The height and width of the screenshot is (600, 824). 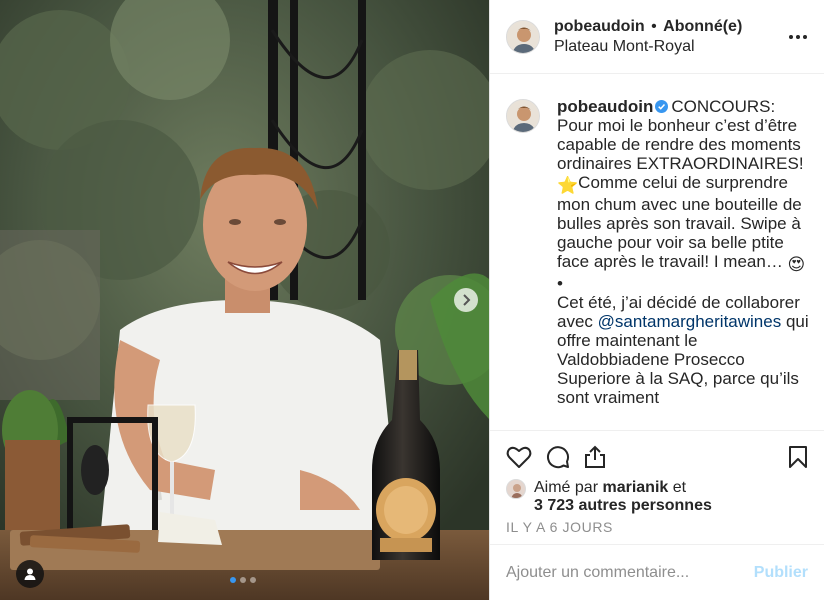 I want to click on heart-icon, so click(x=519, y=457).